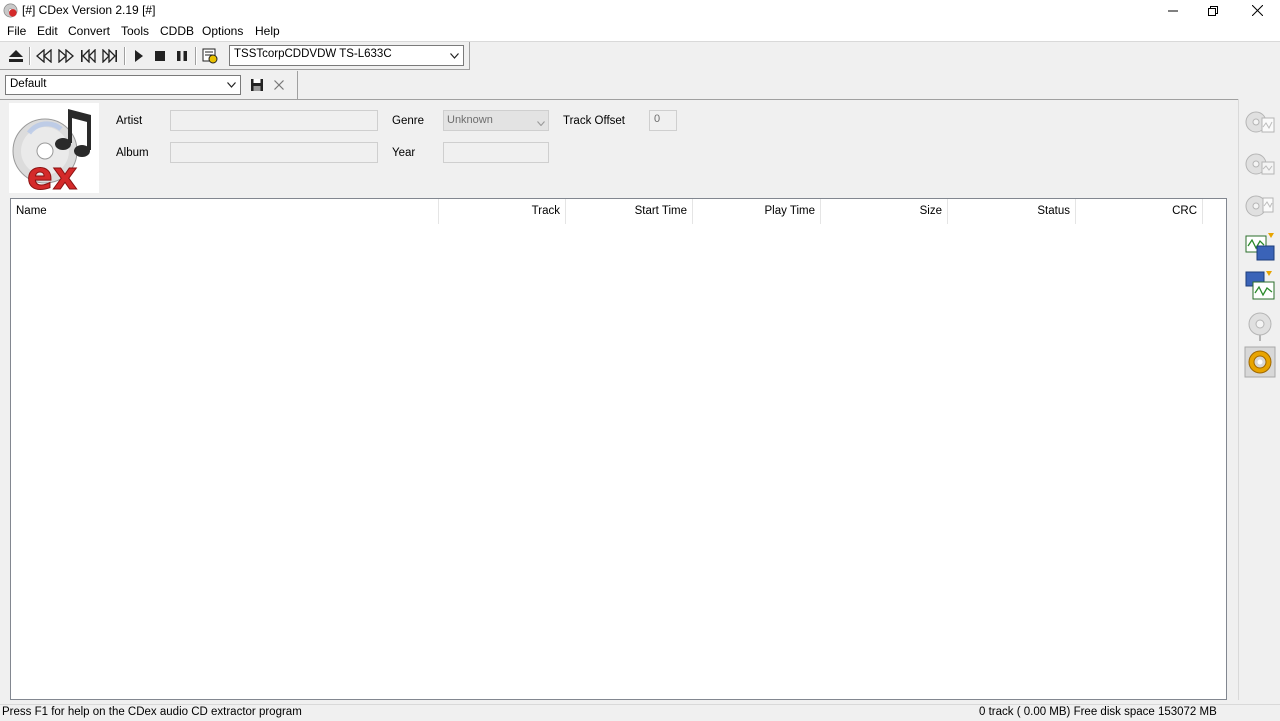  I want to click on svg-text: ex, so click(52, 173).